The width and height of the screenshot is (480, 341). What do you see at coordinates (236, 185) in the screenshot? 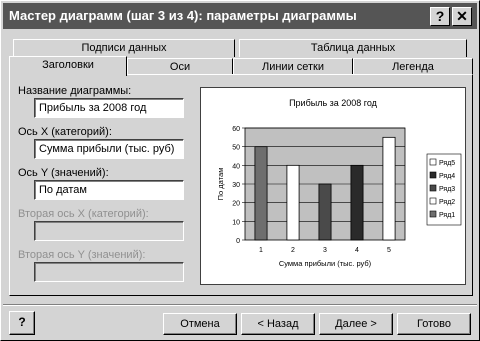
I see `y-tick-label: 30` at bounding box center [236, 185].